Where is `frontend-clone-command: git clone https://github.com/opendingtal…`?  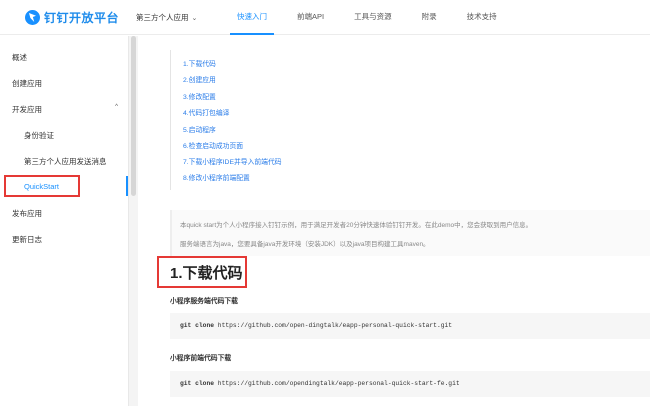
frontend-clone-command: git clone https://github.com/opendingtal… is located at coordinates (320, 383).